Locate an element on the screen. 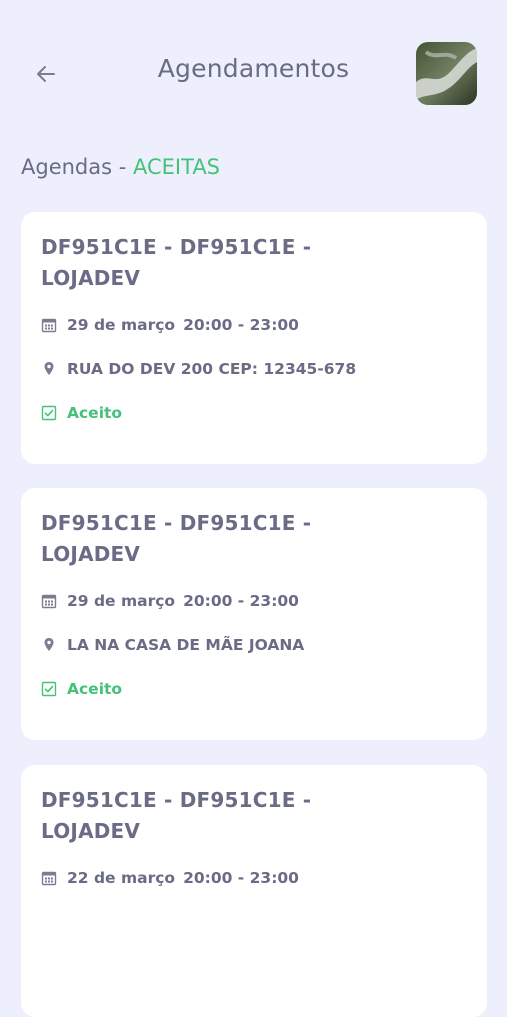 The image size is (507, 1017). appointment-date: 22 de março is located at coordinates (121, 878).